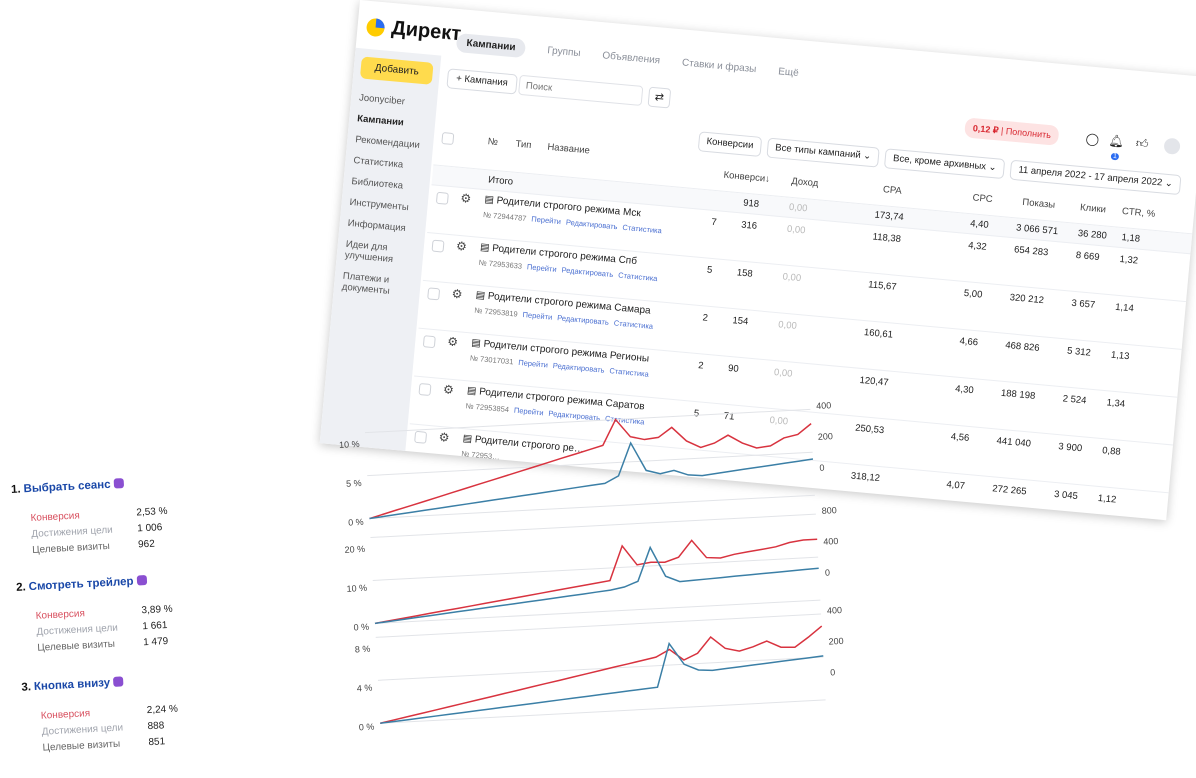  Describe the element at coordinates (788, 72) in the screenshot. I see `tab-more: Ещё` at that location.